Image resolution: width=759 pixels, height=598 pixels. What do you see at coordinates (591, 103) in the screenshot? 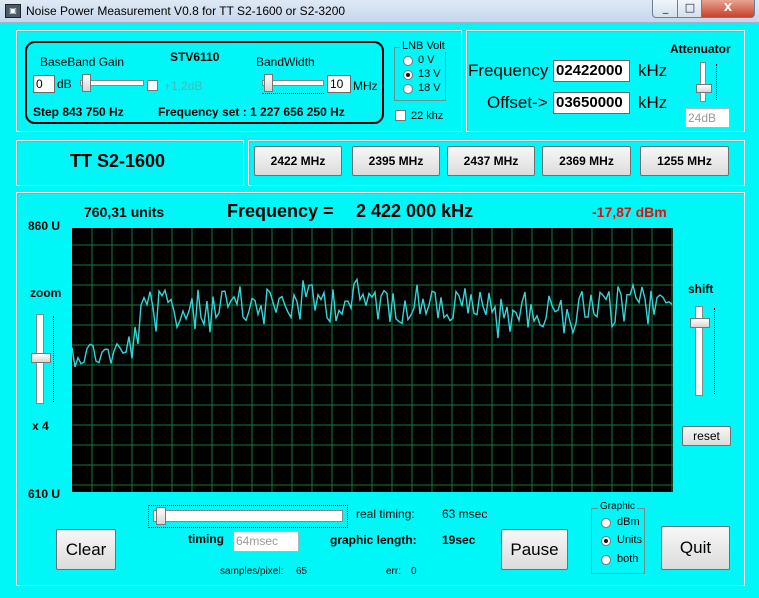
I see `offset-input: 03650000` at bounding box center [591, 103].